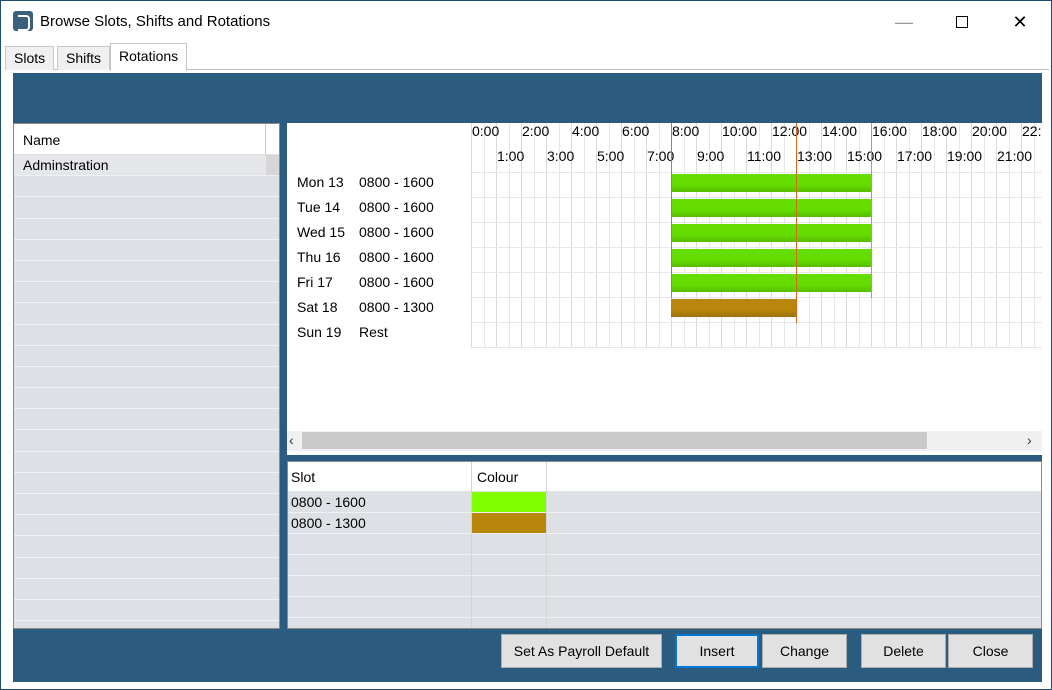 This screenshot has height=690, width=1052. What do you see at coordinates (840, 131) in the screenshot?
I see `hour-label: 14:00` at bounding box center [840, 131].